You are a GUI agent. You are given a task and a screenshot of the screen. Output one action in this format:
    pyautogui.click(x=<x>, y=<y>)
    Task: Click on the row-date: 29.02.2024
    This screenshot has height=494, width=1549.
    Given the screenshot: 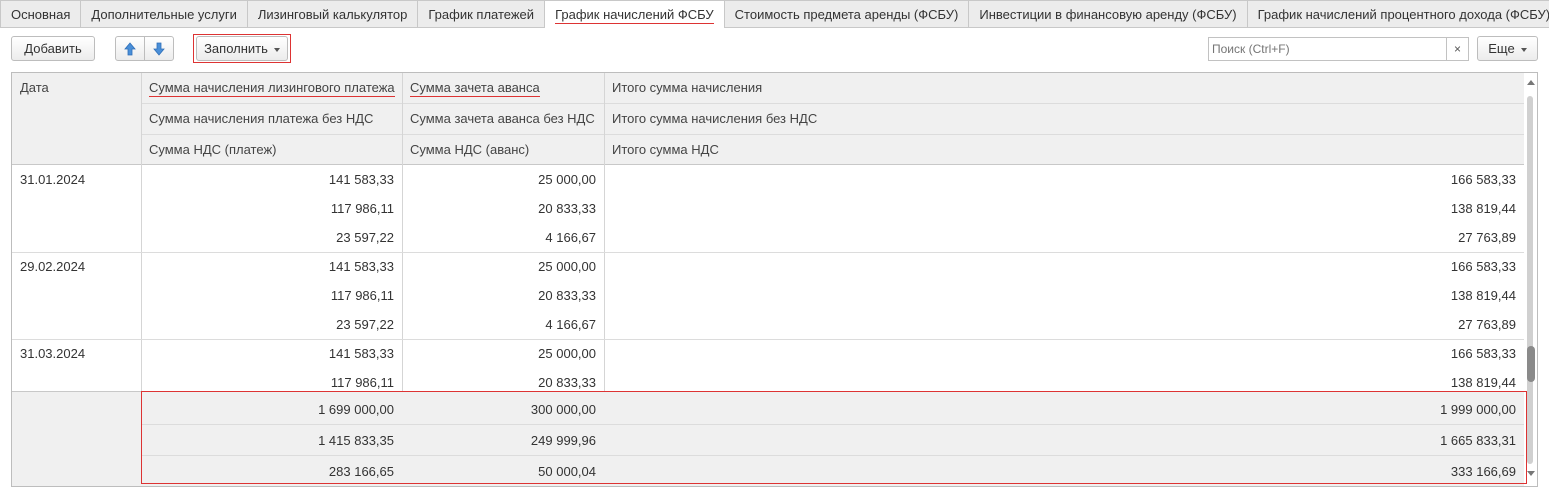 What is the action you would take?
    pyautogui.click(x=76, y=266)
    